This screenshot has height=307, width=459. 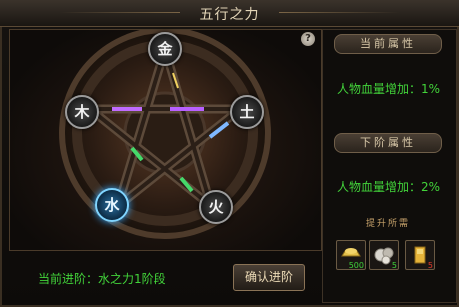 What do you see at coordinates (308, 39) in the screenshot?
I see `help-button: ?` at bounding box center [308, 39].